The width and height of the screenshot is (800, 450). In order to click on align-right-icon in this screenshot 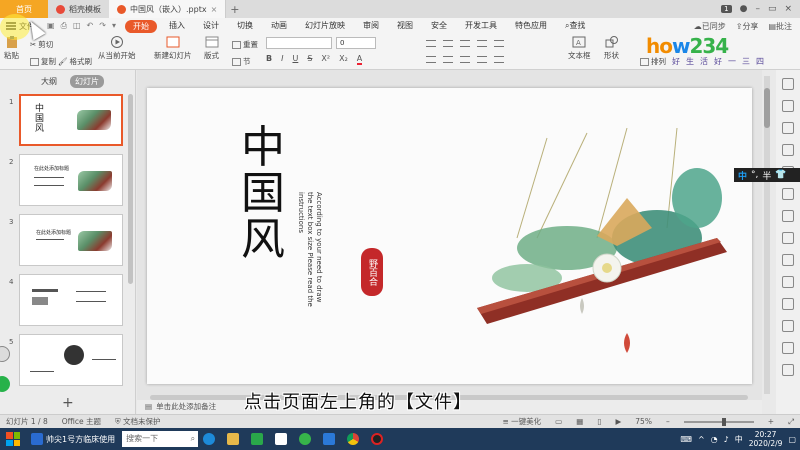, I will do `click(465, 59)`.